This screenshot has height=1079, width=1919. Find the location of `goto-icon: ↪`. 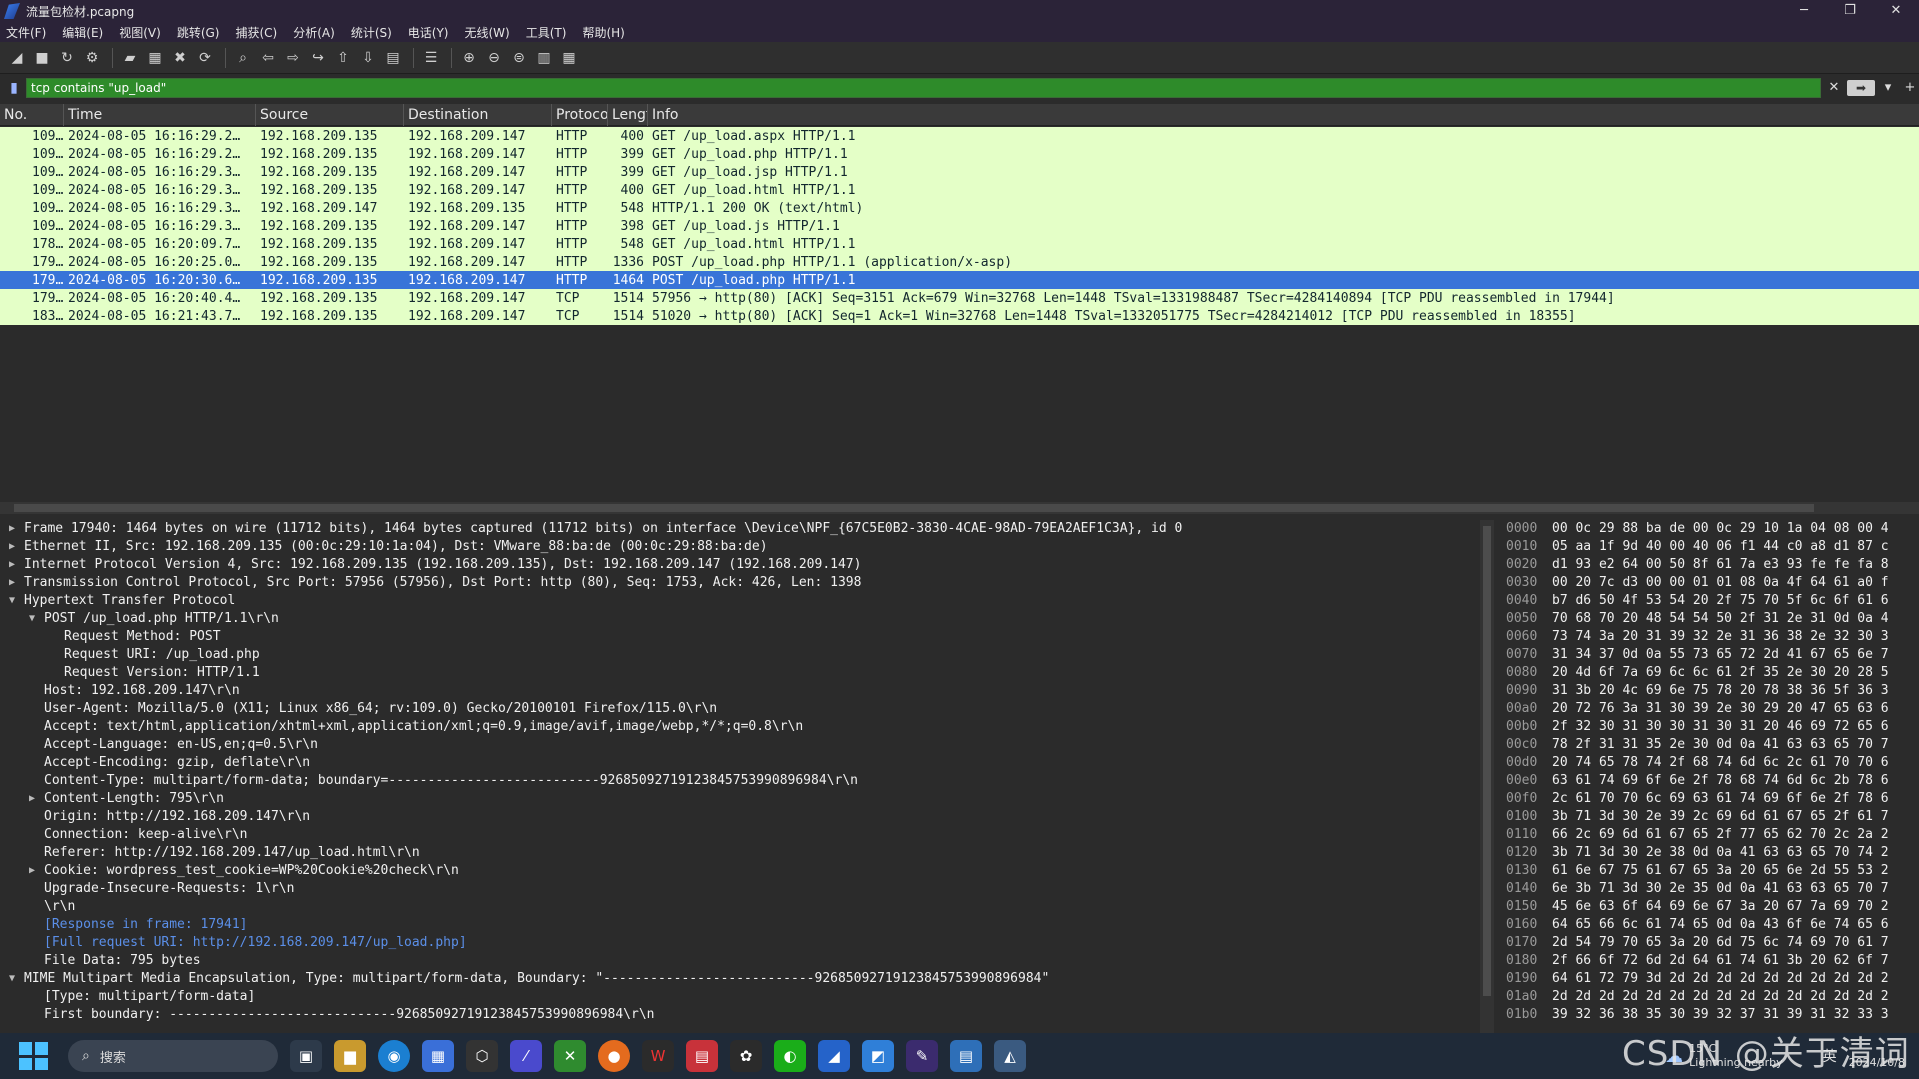

goto-icon: ↪ is located at coordinates (318, 58).